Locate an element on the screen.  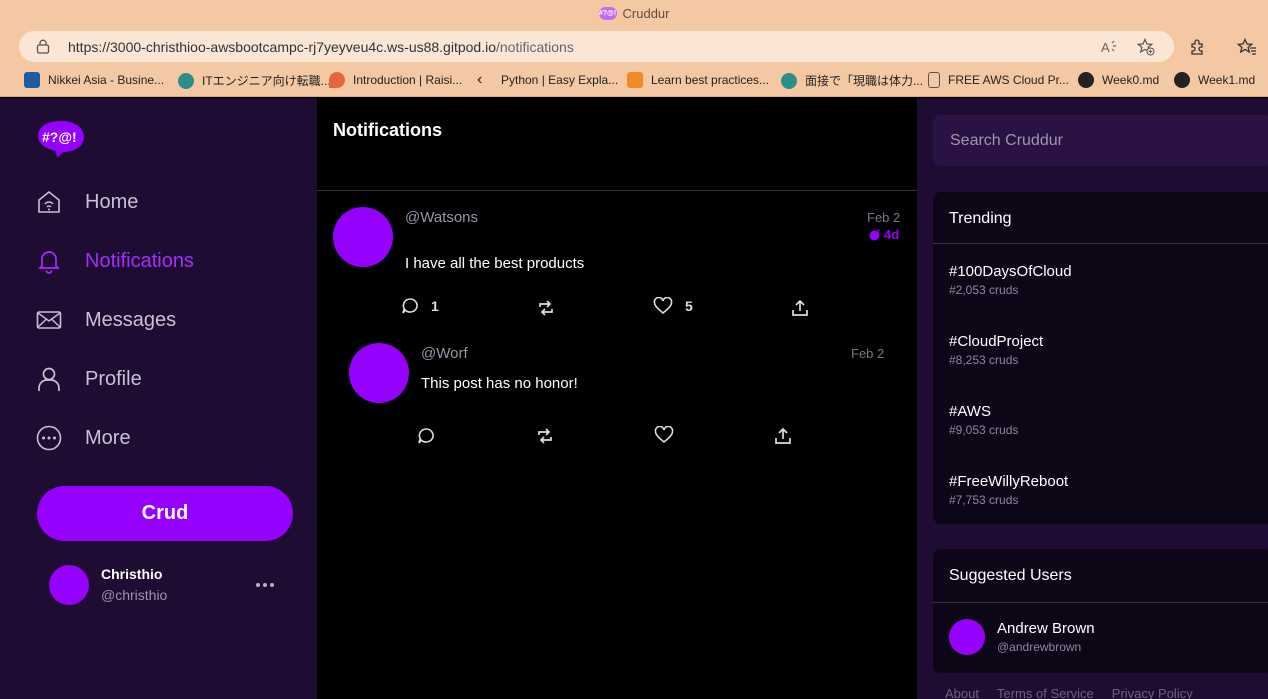
person-icon is located at coordinates (49, 379).